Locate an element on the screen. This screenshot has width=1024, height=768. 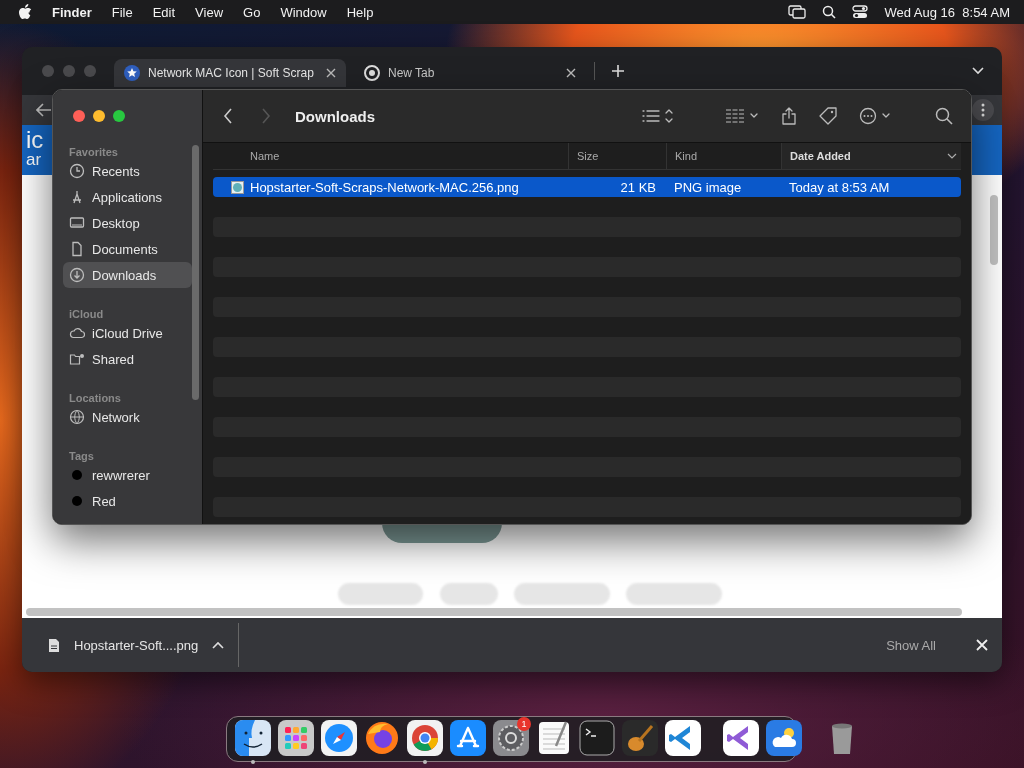
sidebar-item: Red is located at coordinates (127, 501).